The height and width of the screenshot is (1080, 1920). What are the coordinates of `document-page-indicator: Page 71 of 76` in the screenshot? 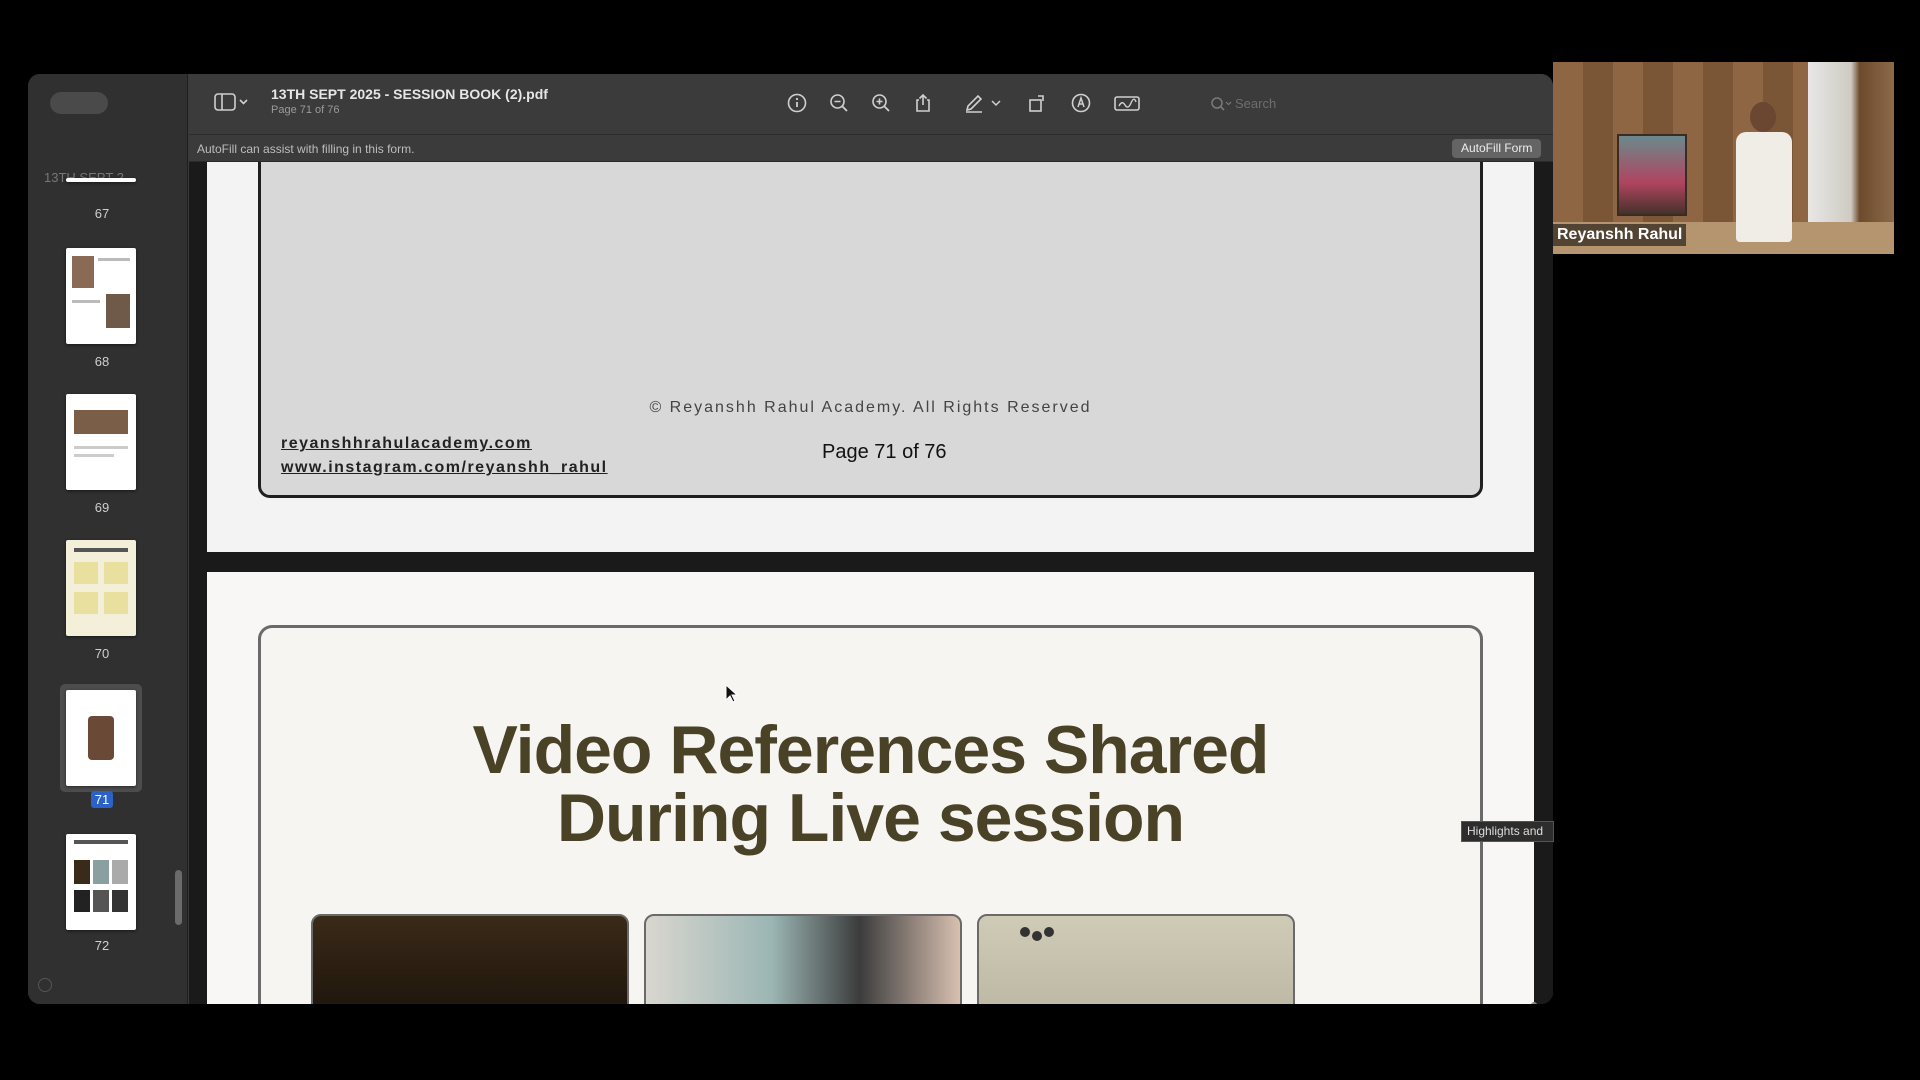 It's located at (305, 110).